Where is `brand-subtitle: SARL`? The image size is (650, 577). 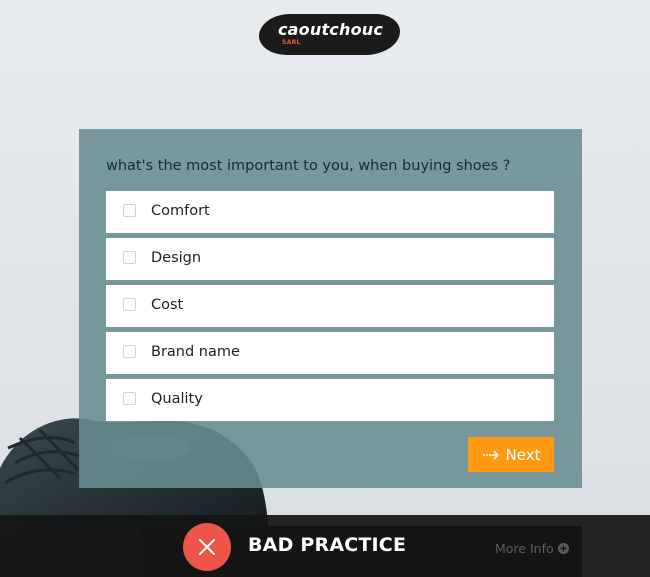 brand-subtitle: SARL is located at coordinates (291, 42).